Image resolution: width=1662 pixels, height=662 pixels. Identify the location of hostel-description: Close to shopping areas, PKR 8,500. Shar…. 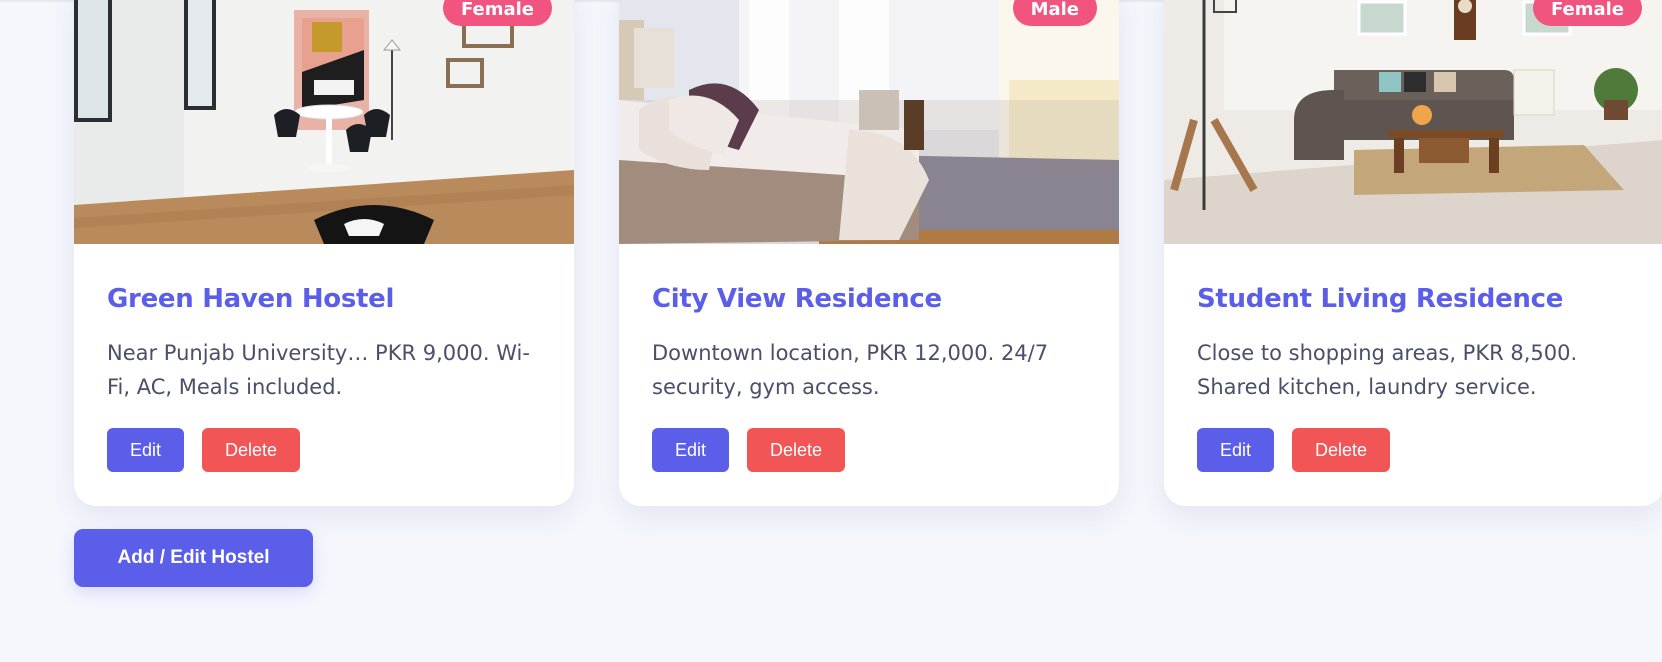
(1387, 370).